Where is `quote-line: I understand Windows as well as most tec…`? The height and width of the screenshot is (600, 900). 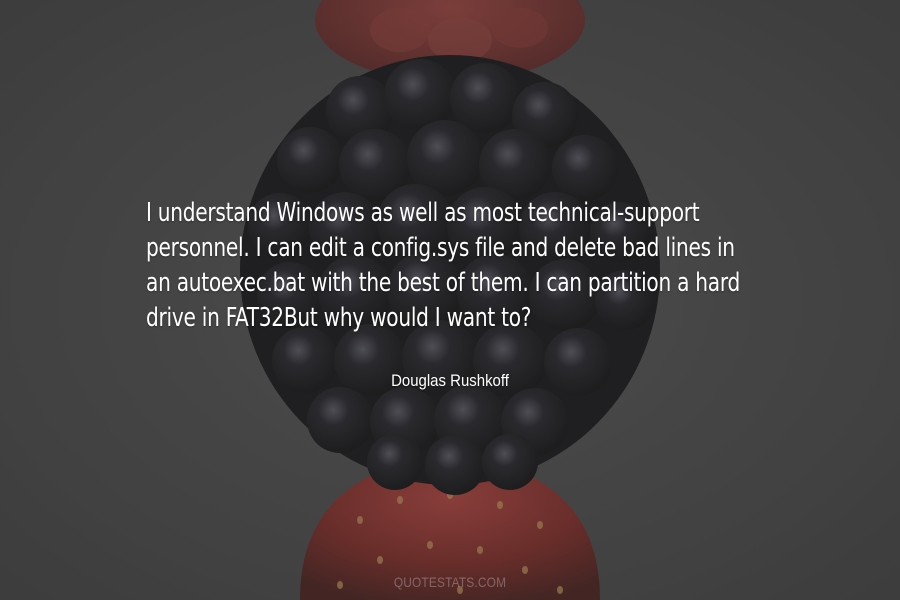 quote-line: I understand Windows as well as most tec… is located at coordinates (423, 213).